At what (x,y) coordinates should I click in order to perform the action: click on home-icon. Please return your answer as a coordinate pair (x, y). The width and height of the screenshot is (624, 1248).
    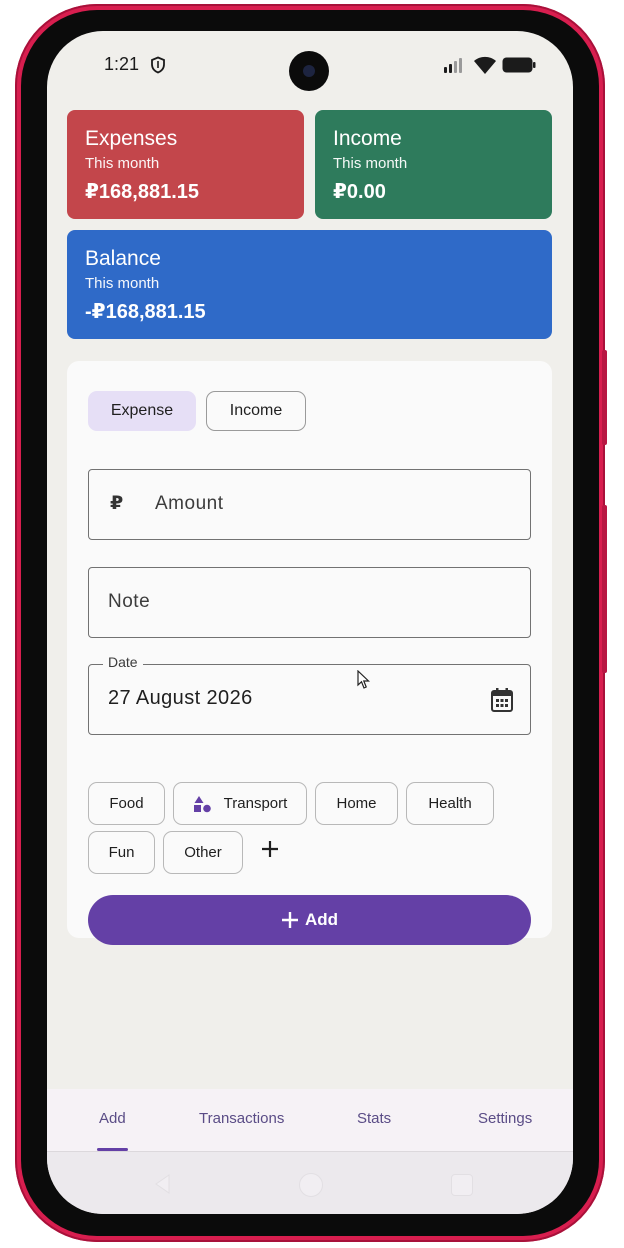
    Looking at the image, I should click on (311, 1185).